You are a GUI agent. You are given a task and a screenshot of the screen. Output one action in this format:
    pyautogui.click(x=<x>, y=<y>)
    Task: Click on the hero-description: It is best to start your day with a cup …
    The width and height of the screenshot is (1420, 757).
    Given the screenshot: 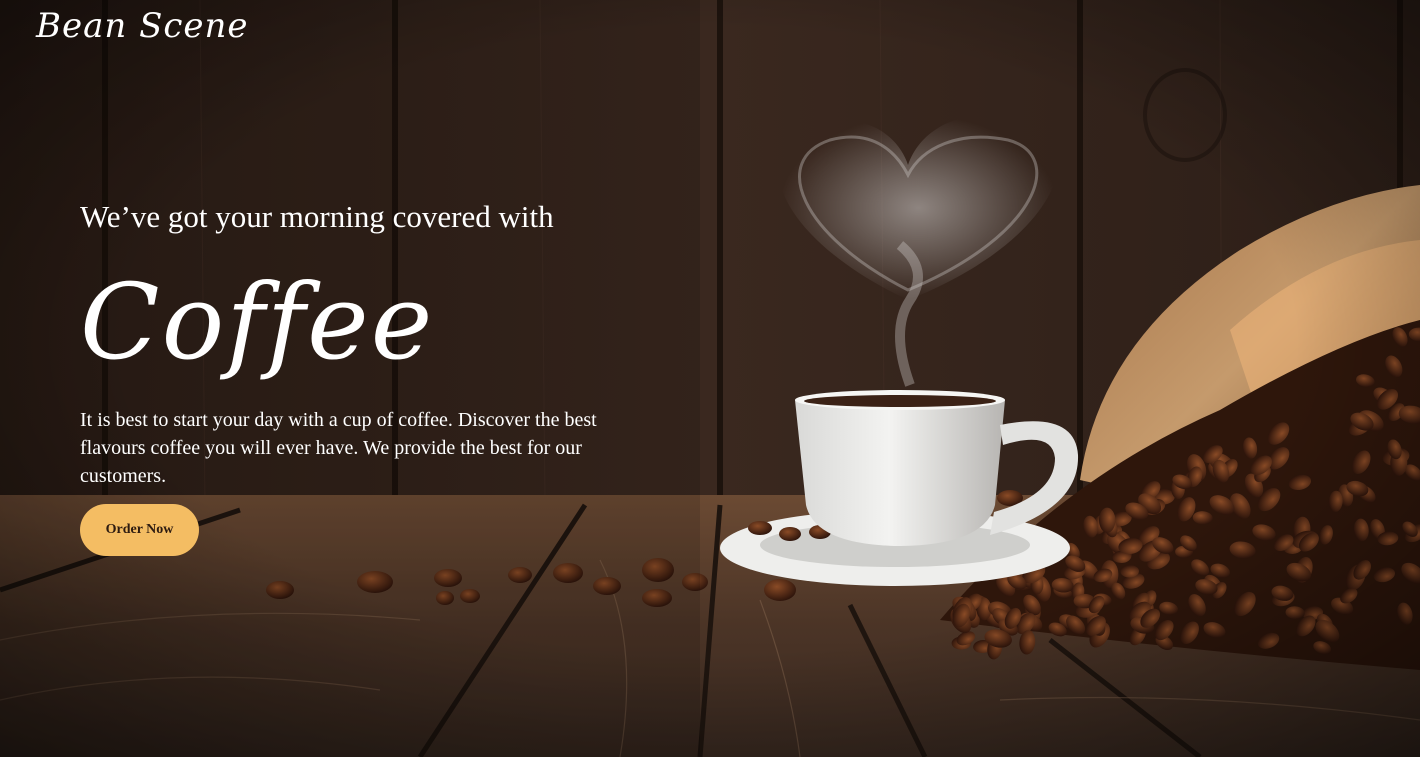 What is the action you would take?
    pyautogui.click(x=338, y=448)
    